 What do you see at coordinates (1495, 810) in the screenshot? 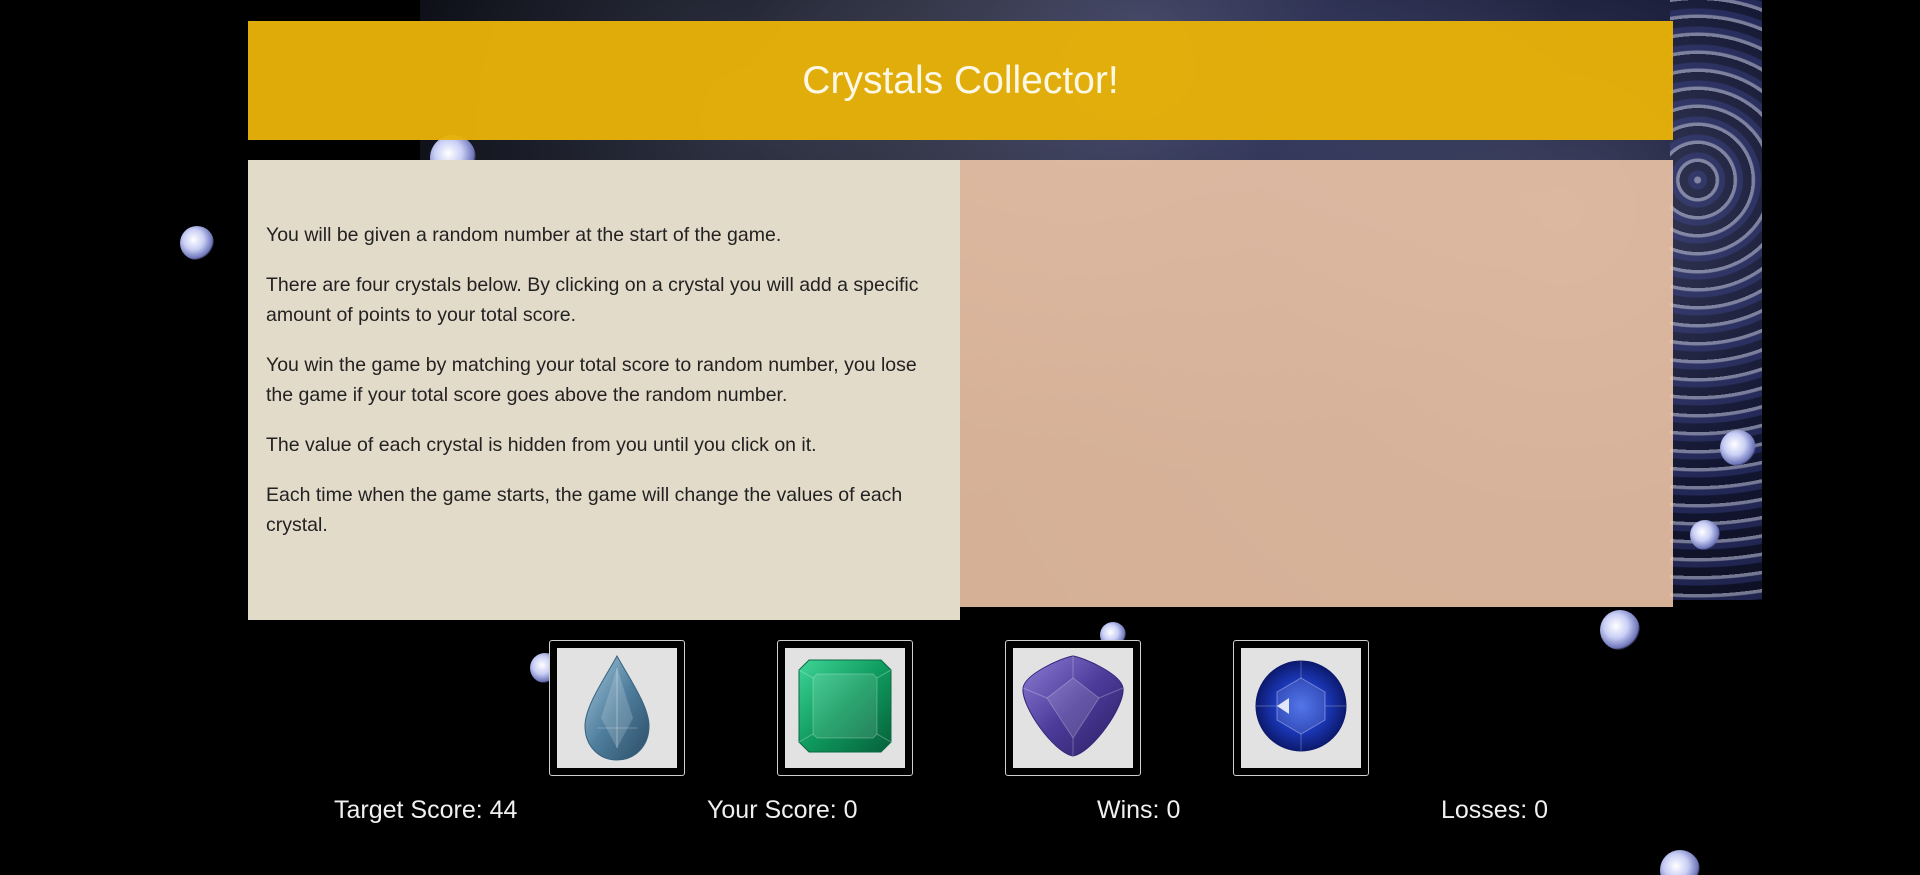
I see `losses-counter: Losses: 0` at bounding box center [1495, 810].